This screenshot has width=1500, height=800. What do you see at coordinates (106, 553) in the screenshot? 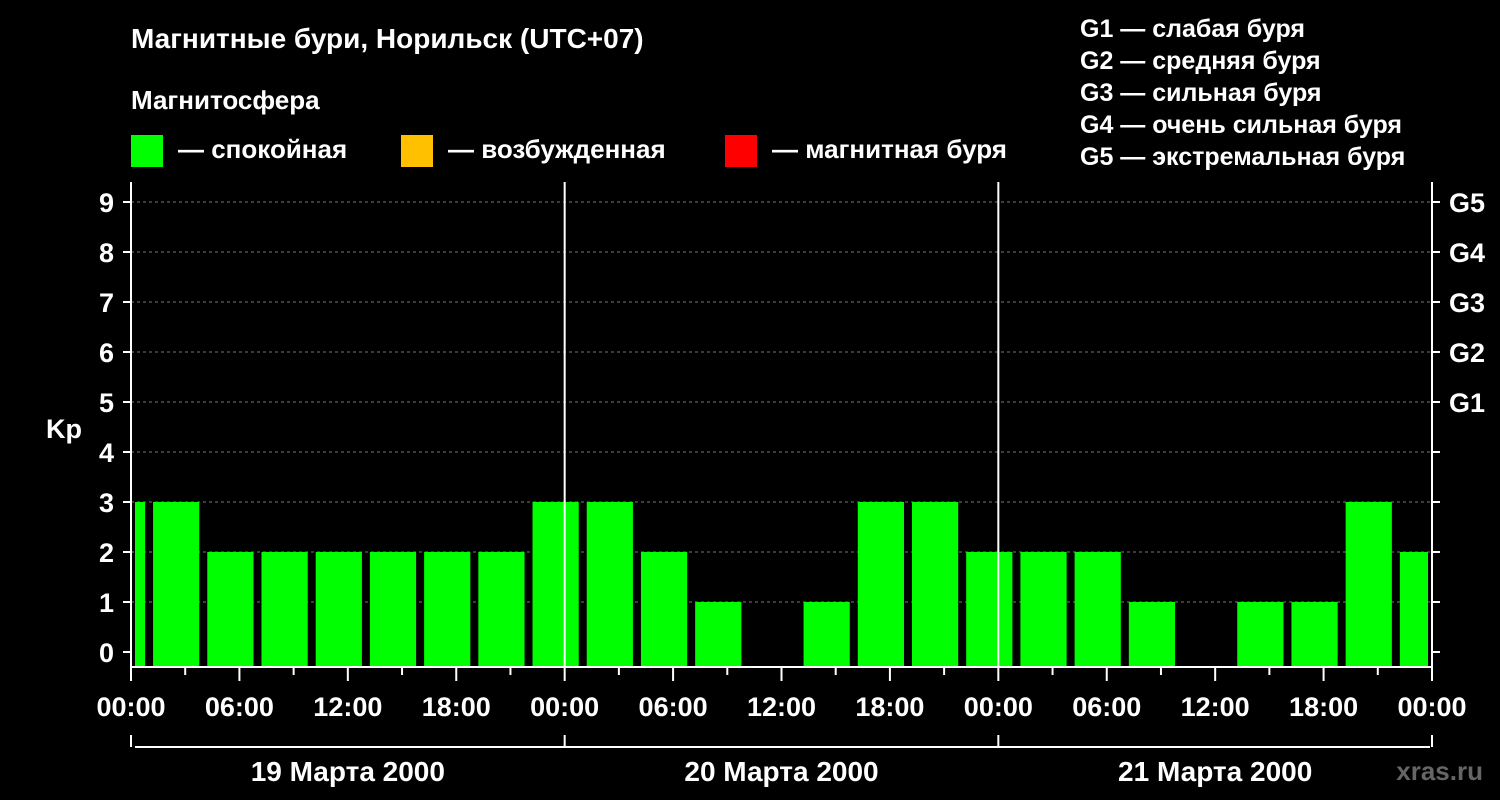
I see `y-tick-label: 2` at bounding box center [106, 553].